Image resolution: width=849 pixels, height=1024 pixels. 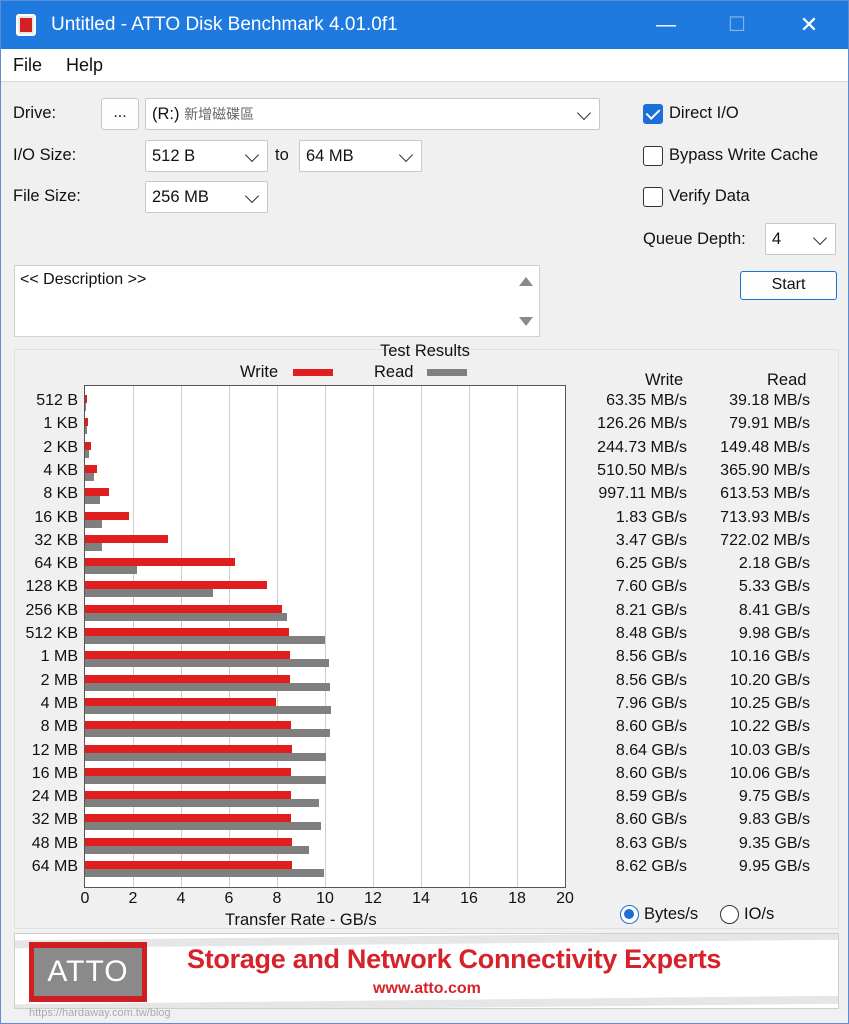 What do you see at coordinates (800, 239) in the screenshot?
I see `queue-depth-select: 4` at bounding box center [800, 239].